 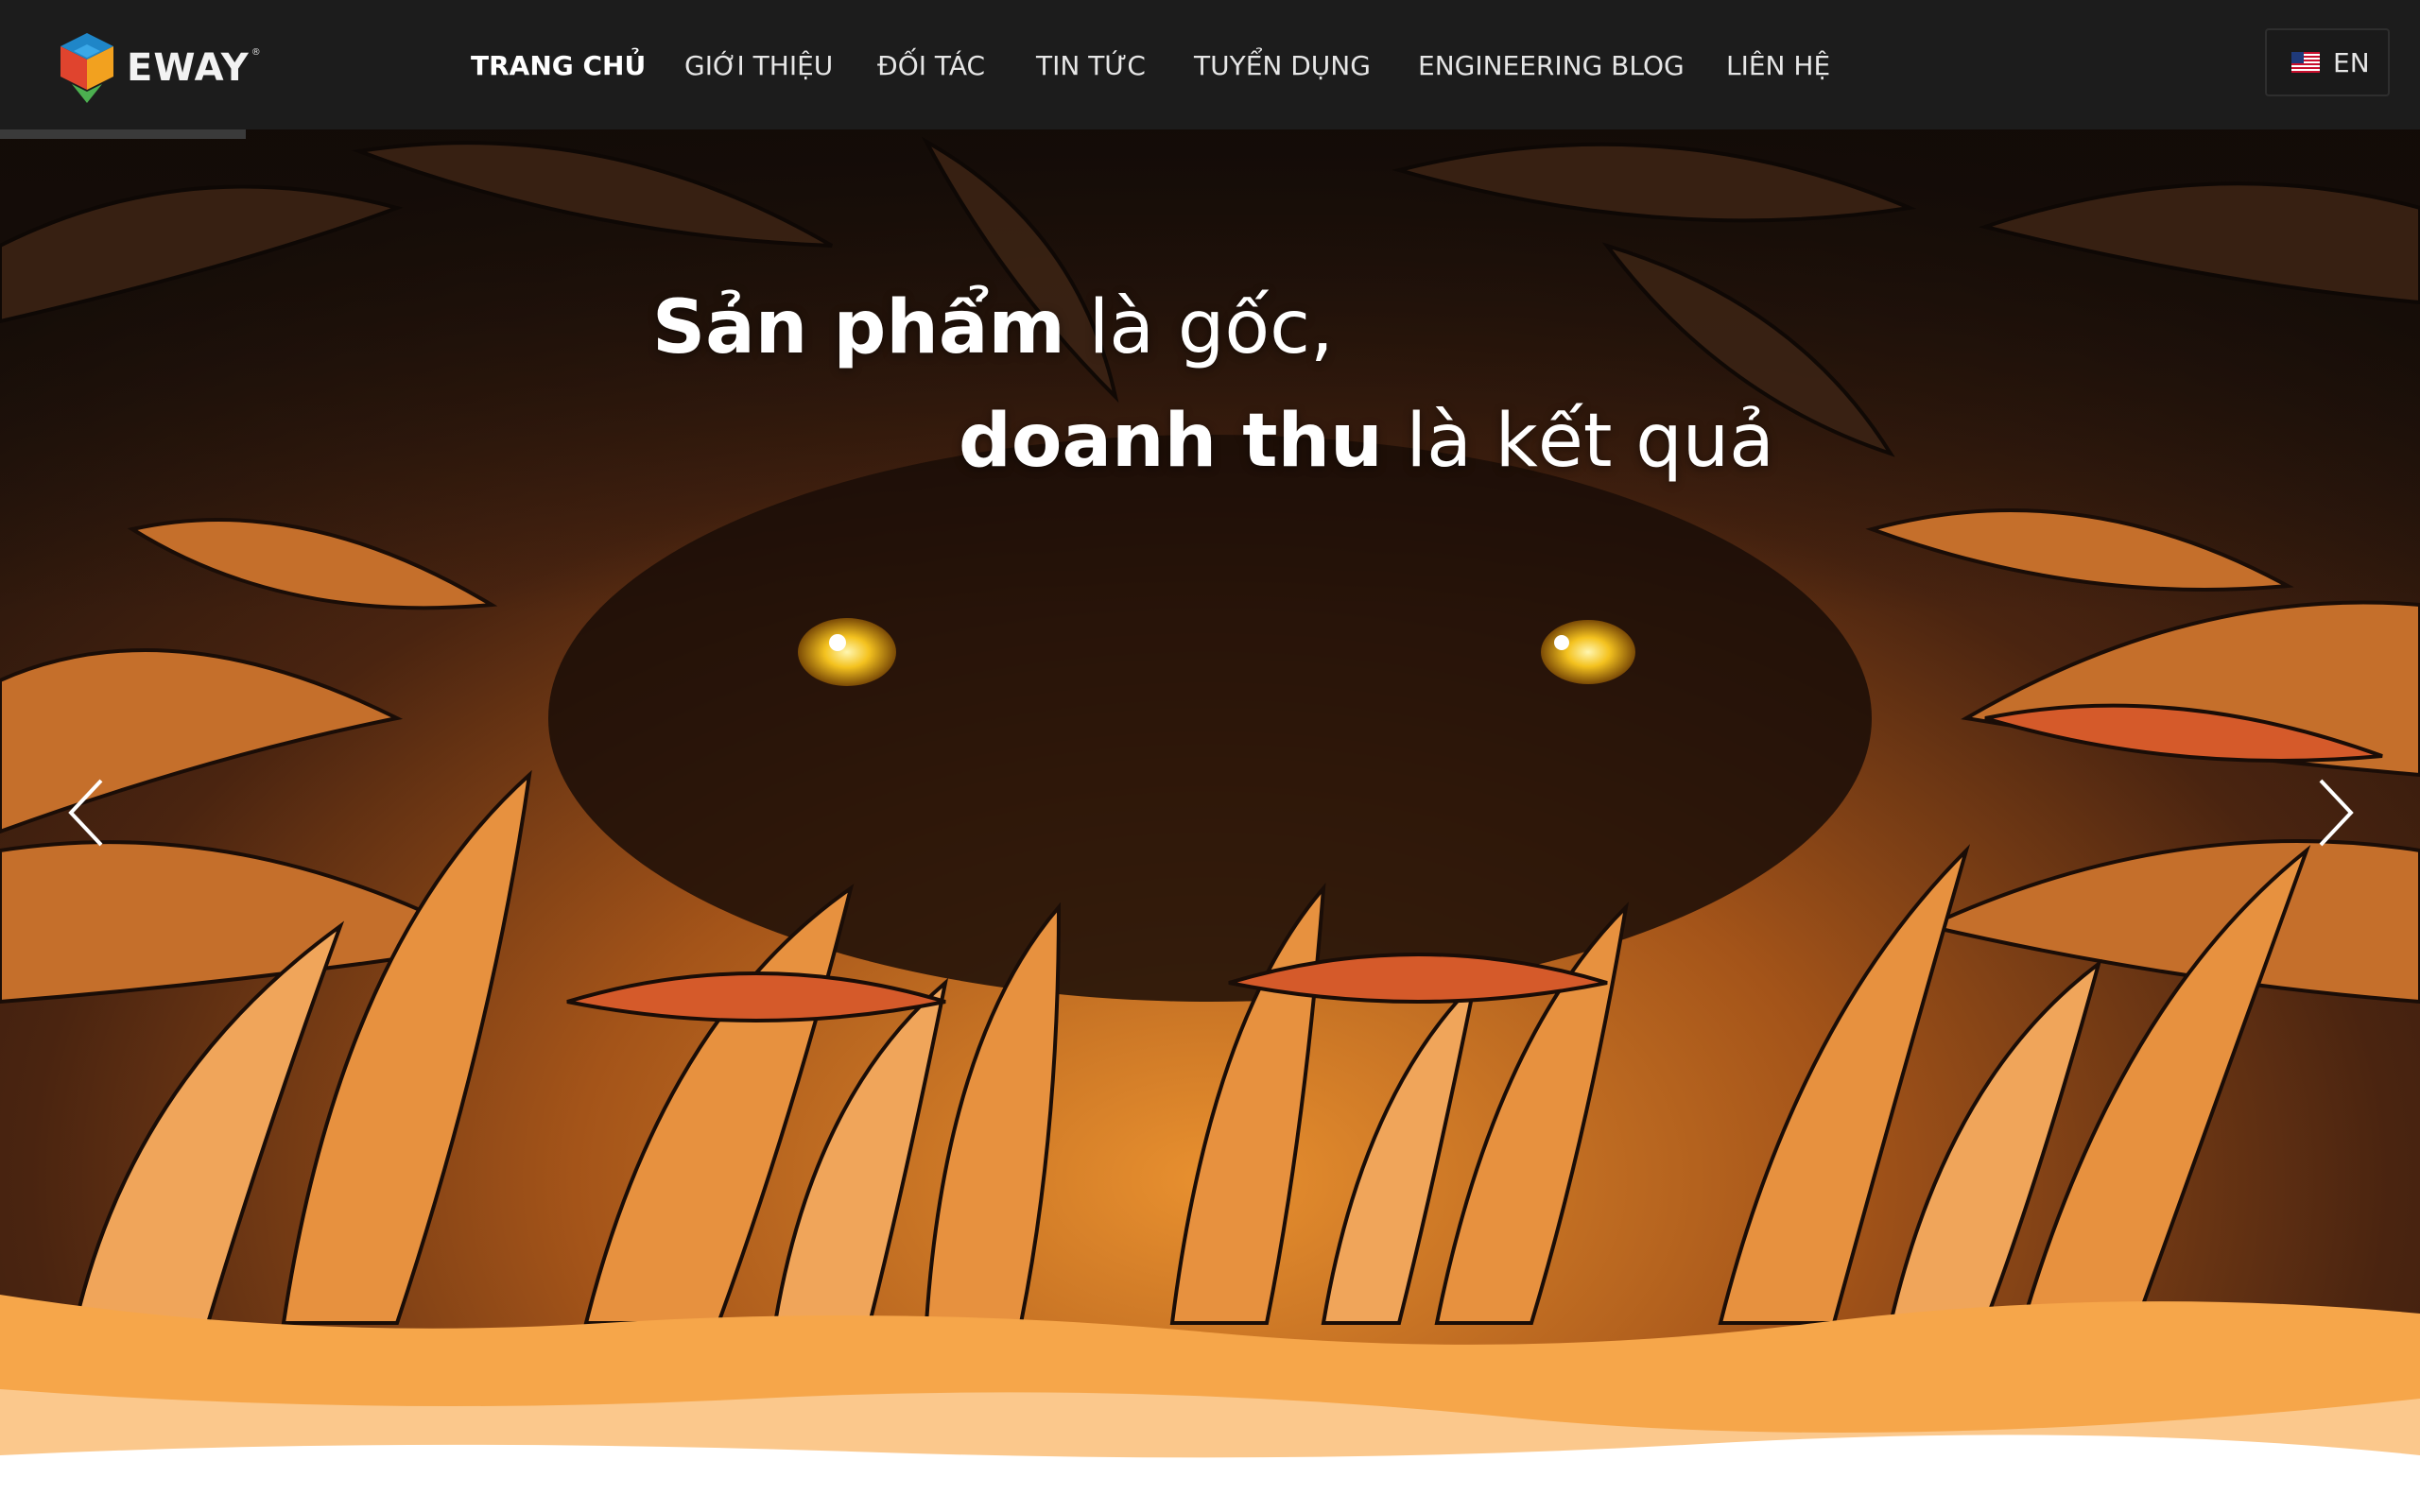 What do you see at coordinates (858, 327) in the screenshot?
I see `headline-bold-1: Sản phẩm` at bounding box center [858, 327].